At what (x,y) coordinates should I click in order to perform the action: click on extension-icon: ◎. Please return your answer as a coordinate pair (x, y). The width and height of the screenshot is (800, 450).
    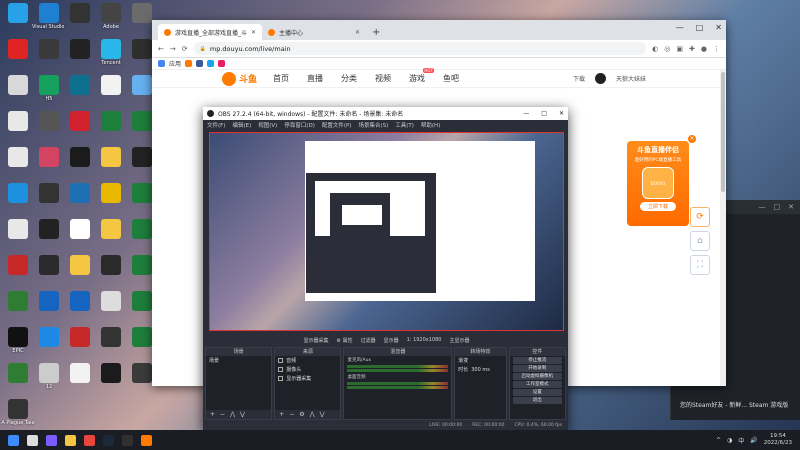
    Looking at the image, I should click on (667, 49).